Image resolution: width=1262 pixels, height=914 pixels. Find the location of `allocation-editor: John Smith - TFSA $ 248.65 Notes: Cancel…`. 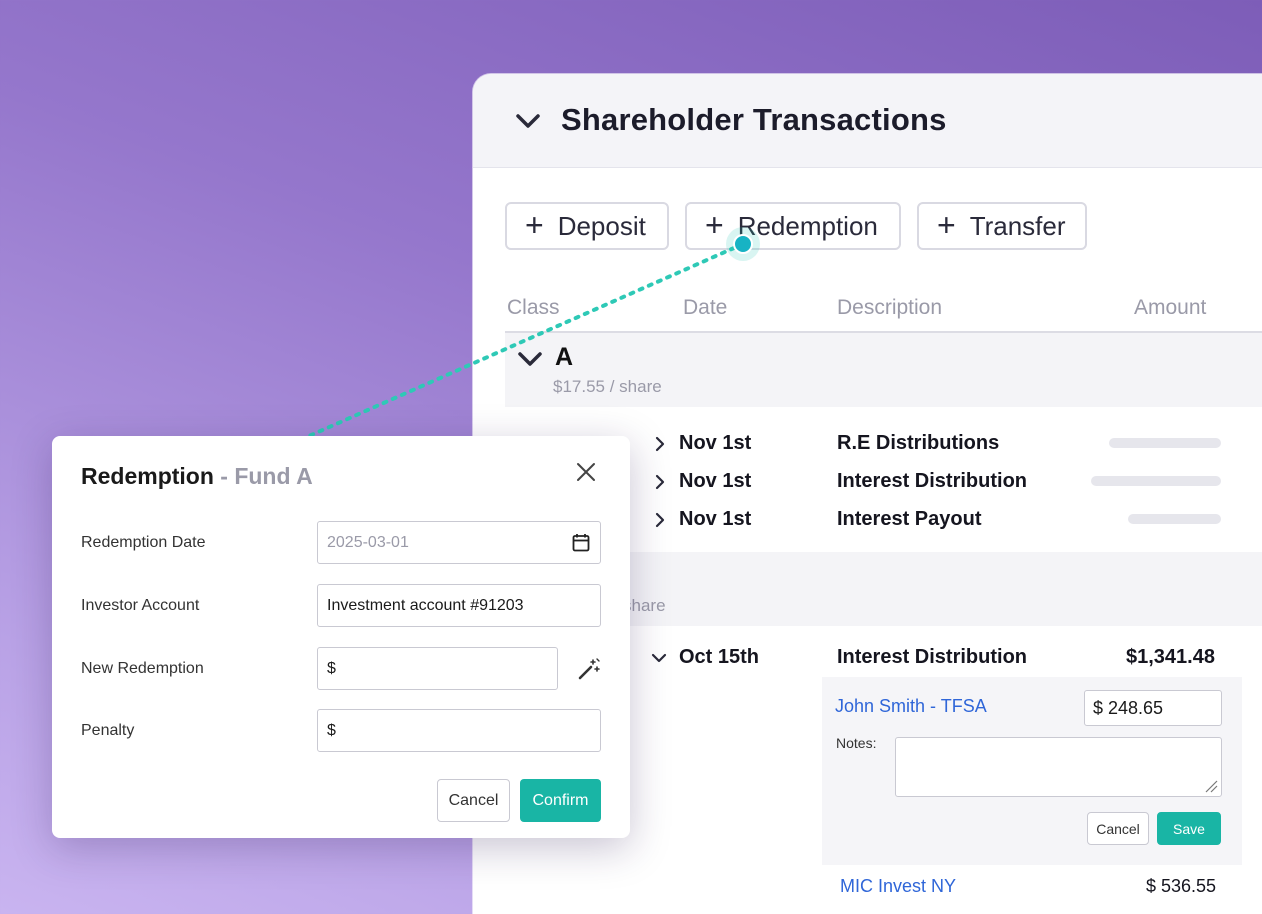

allocation-editor: John Smith - TFSA $ 248.65 Notes: Cancel… is located at coordinates (1032, 771).